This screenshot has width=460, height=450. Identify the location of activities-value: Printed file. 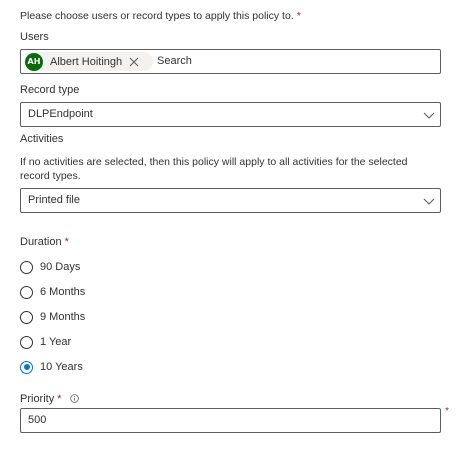
(54, 200).